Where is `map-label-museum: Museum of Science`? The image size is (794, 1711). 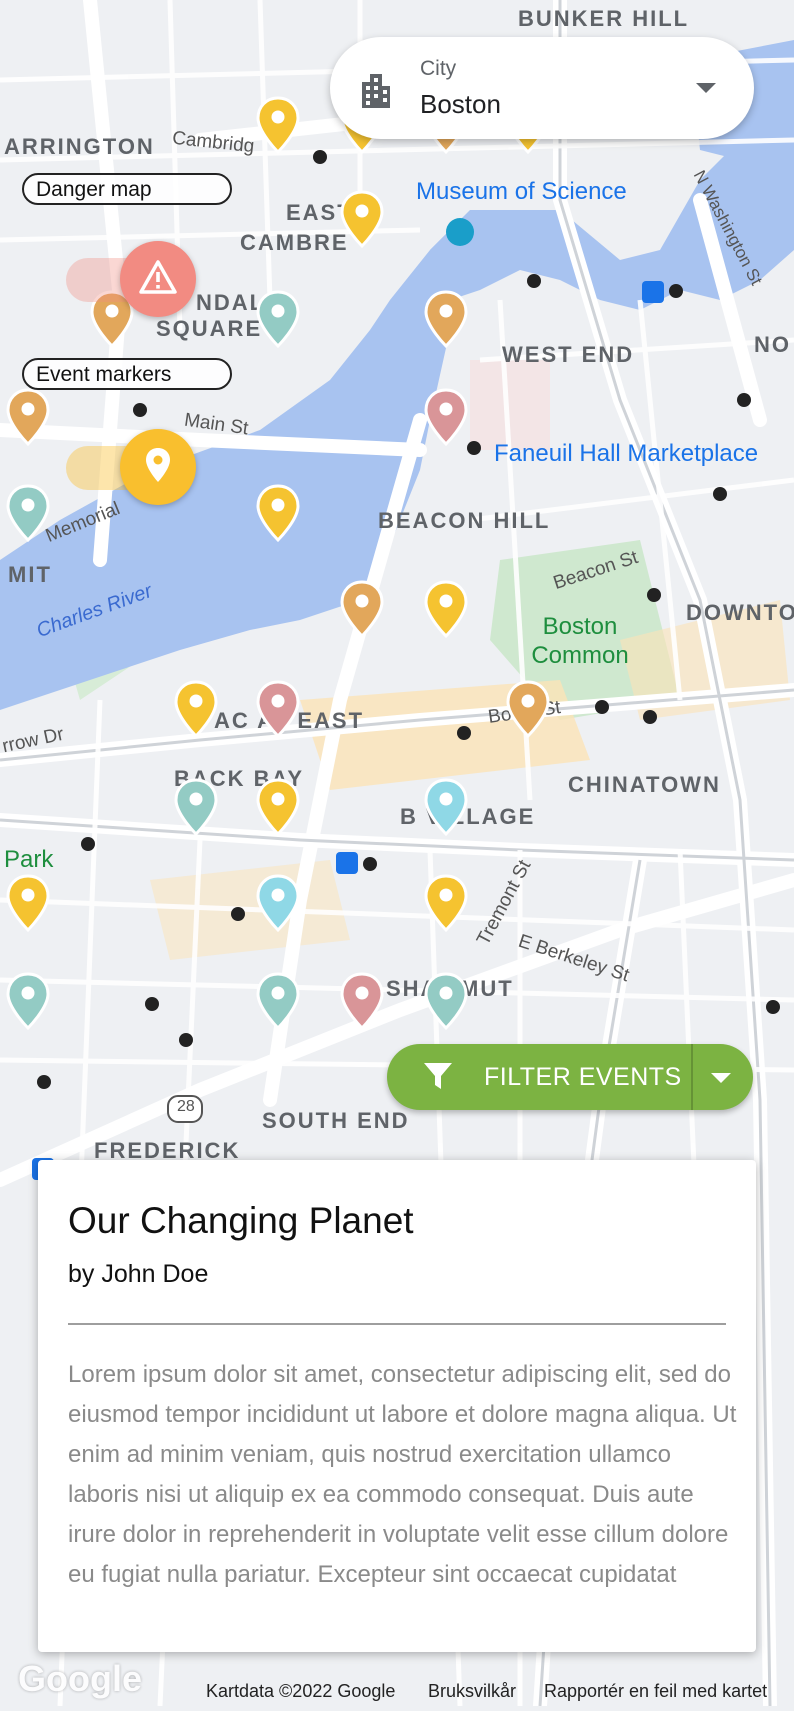 map-label-museum: Museum of Science is located at coordinates (521, 191).